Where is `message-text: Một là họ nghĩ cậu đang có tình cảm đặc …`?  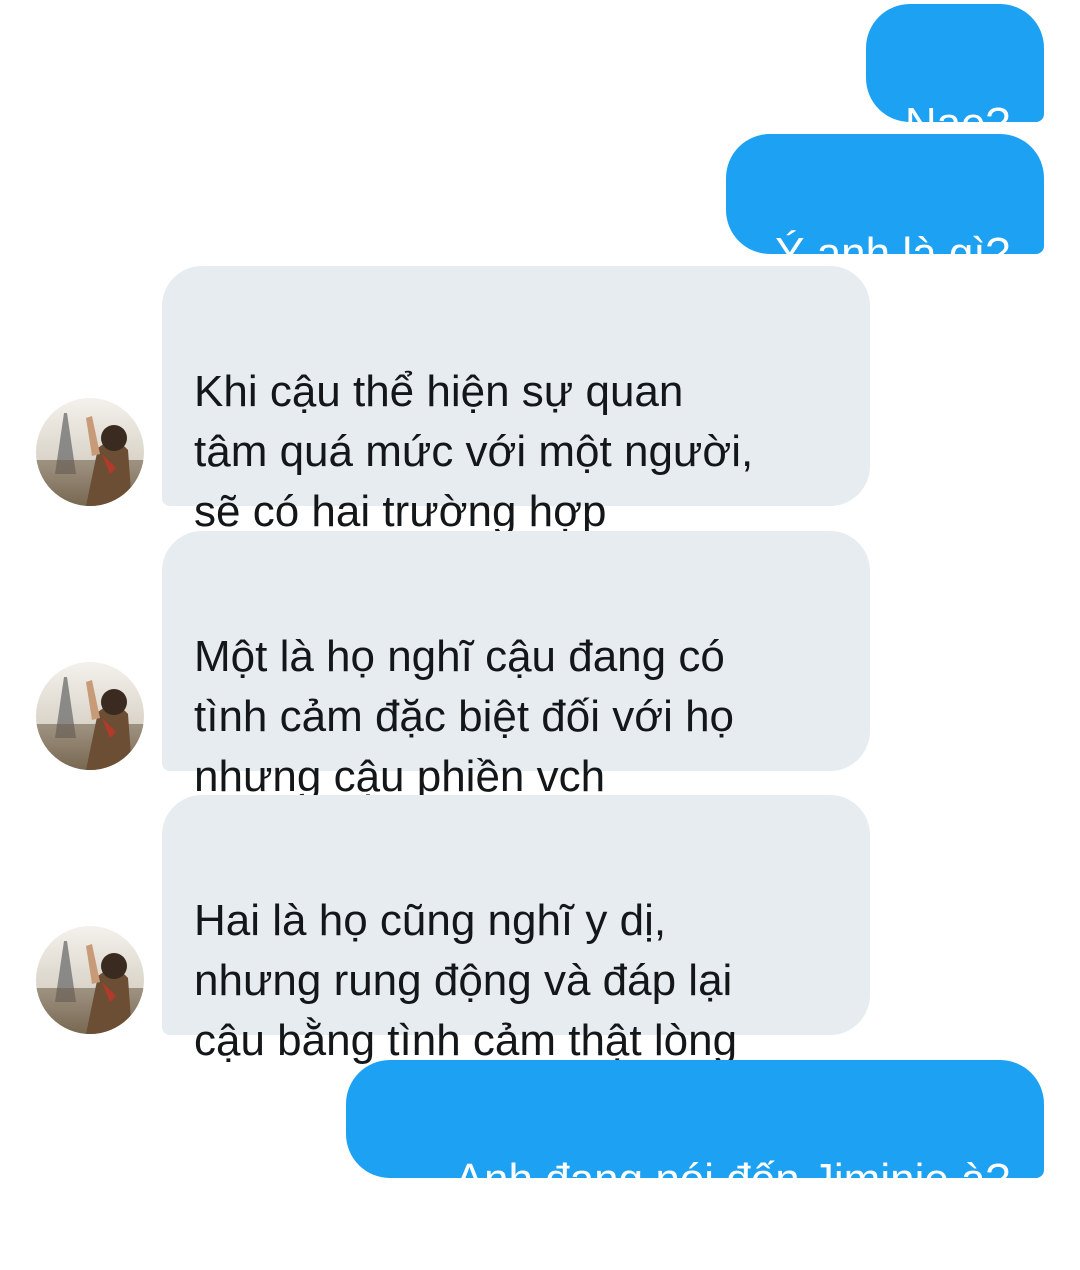
message-text: Một là họ nghĩ cậu đang có tình cảm đặc … is located at coordinates (464, 716).